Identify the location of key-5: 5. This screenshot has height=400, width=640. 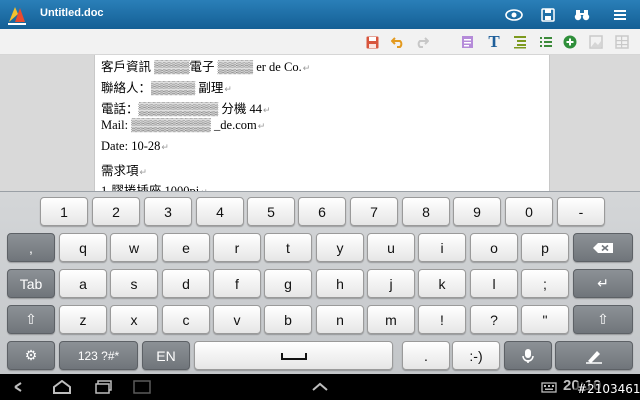
(271, 211).